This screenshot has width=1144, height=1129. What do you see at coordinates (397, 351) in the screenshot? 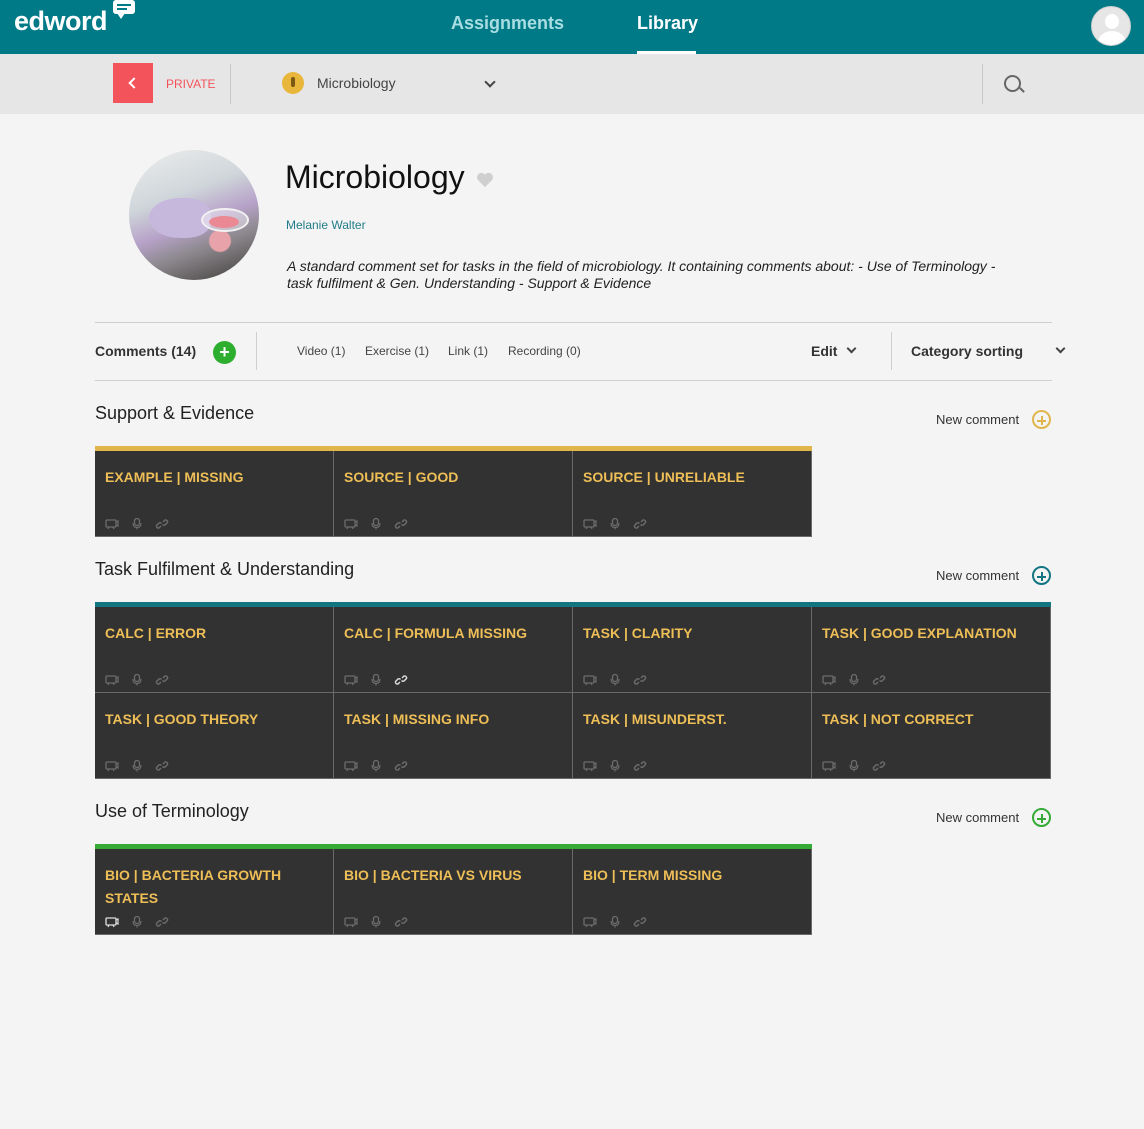
I see `filter-exercise: Exercise (1)` at bounding box center [397, 351].